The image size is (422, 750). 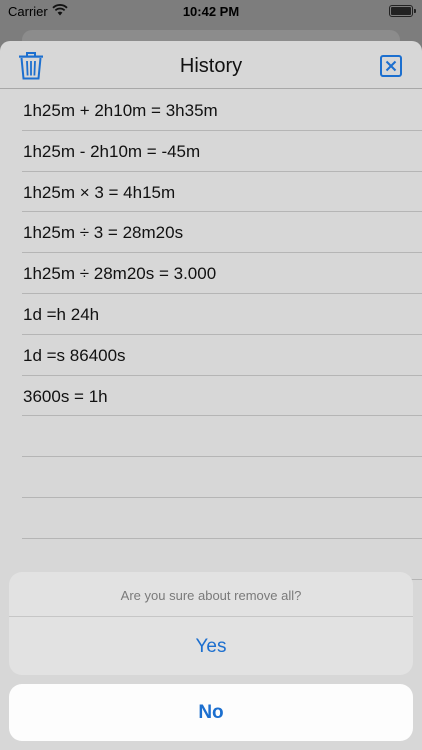 I want to click on battery-icon, so click(x=402, y=11).